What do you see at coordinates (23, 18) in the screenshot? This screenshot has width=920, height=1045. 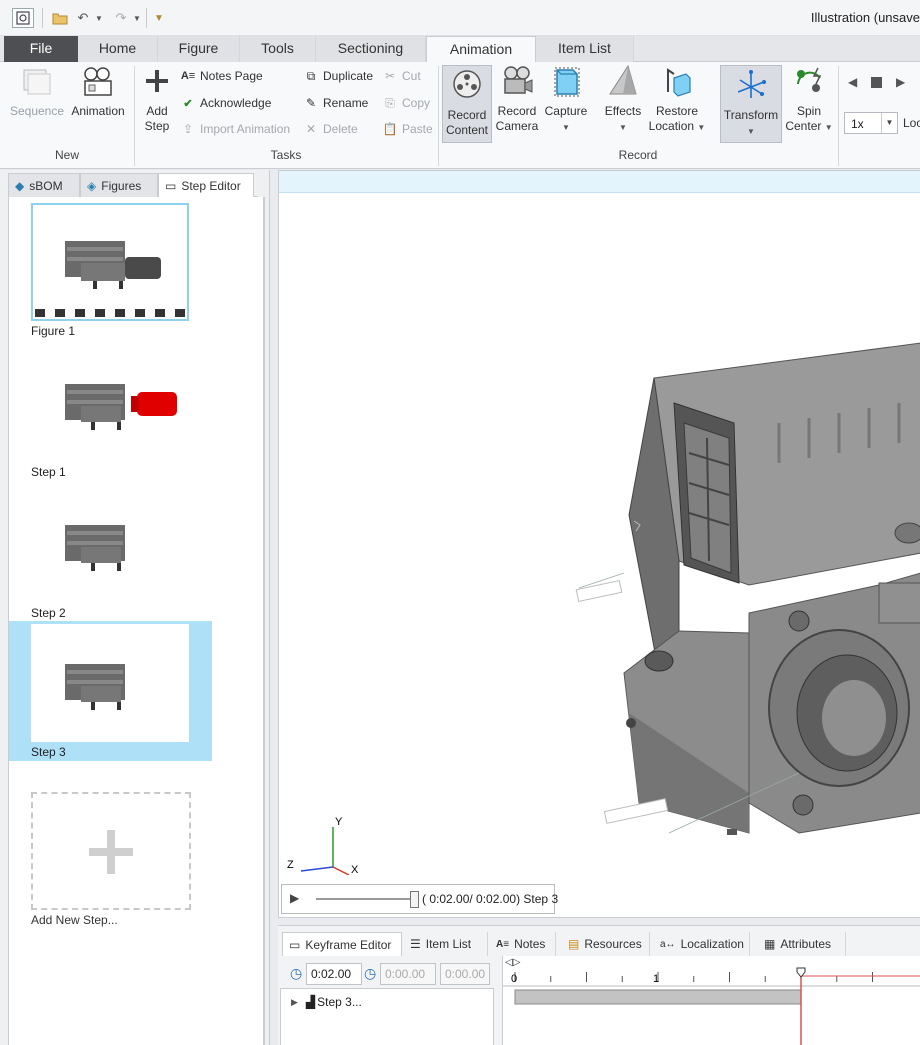 I see `app-icon` at bounding box center [23, 18].